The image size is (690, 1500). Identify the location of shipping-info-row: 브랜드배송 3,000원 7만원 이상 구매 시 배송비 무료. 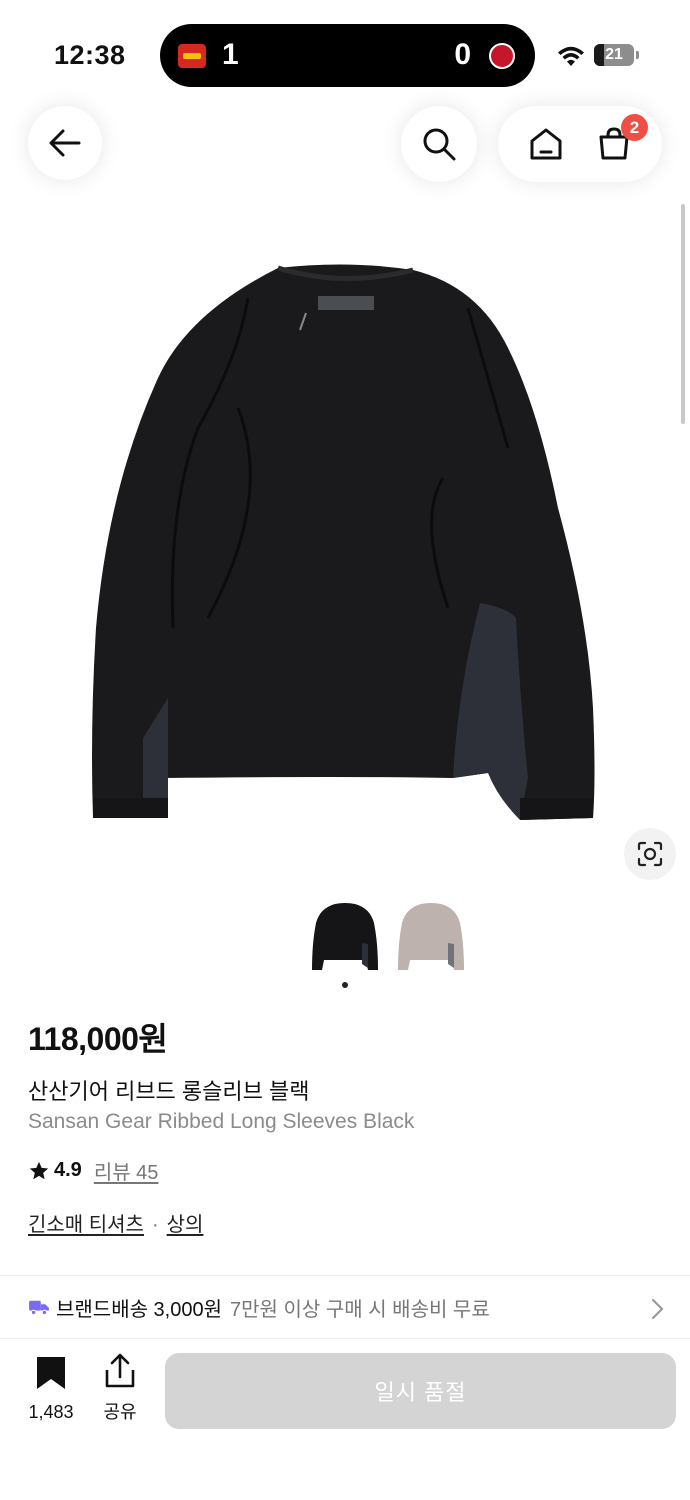
(345, 1307).